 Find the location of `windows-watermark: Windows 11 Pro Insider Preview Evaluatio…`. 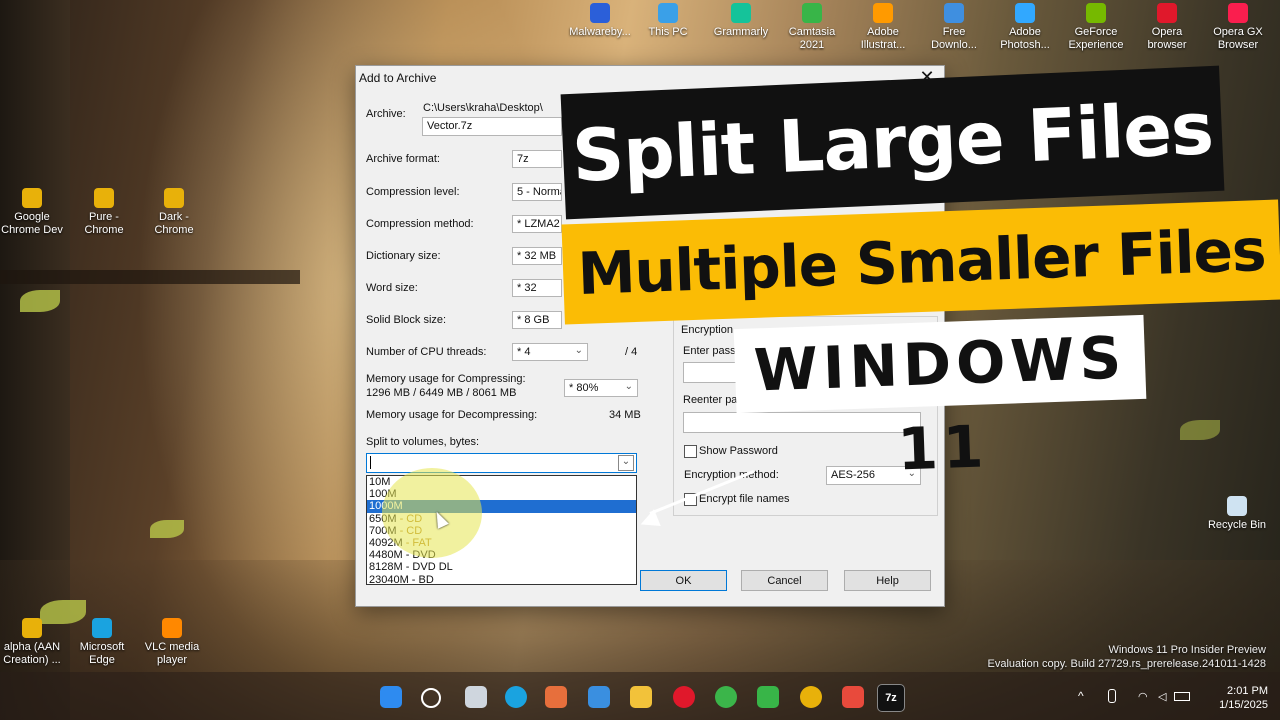

windows-watermark: Windows 11 Pro Insider Preview Evaluatio… is located at coordinates (1127, 657).